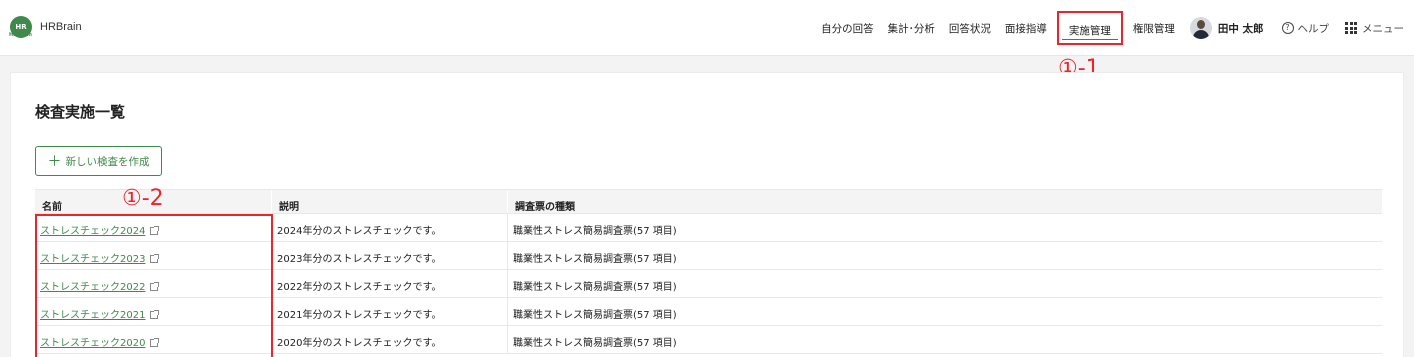  I want to click on name-cell: ストレスチェック2023, so click(153, 255).